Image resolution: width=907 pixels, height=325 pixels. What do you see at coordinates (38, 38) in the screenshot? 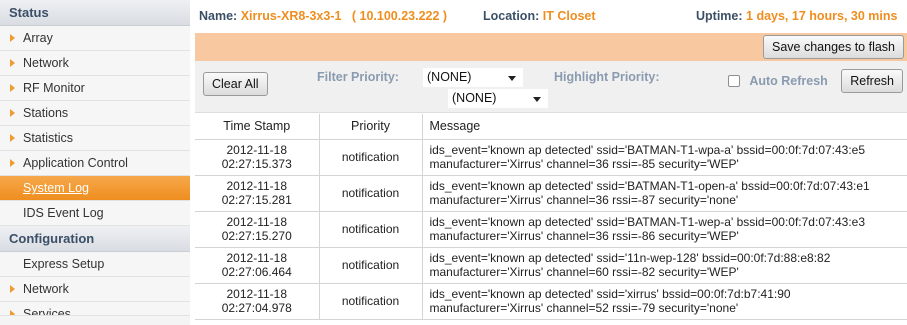
I see `sidebar-item-label: Array` at bounding box center [38, 38].